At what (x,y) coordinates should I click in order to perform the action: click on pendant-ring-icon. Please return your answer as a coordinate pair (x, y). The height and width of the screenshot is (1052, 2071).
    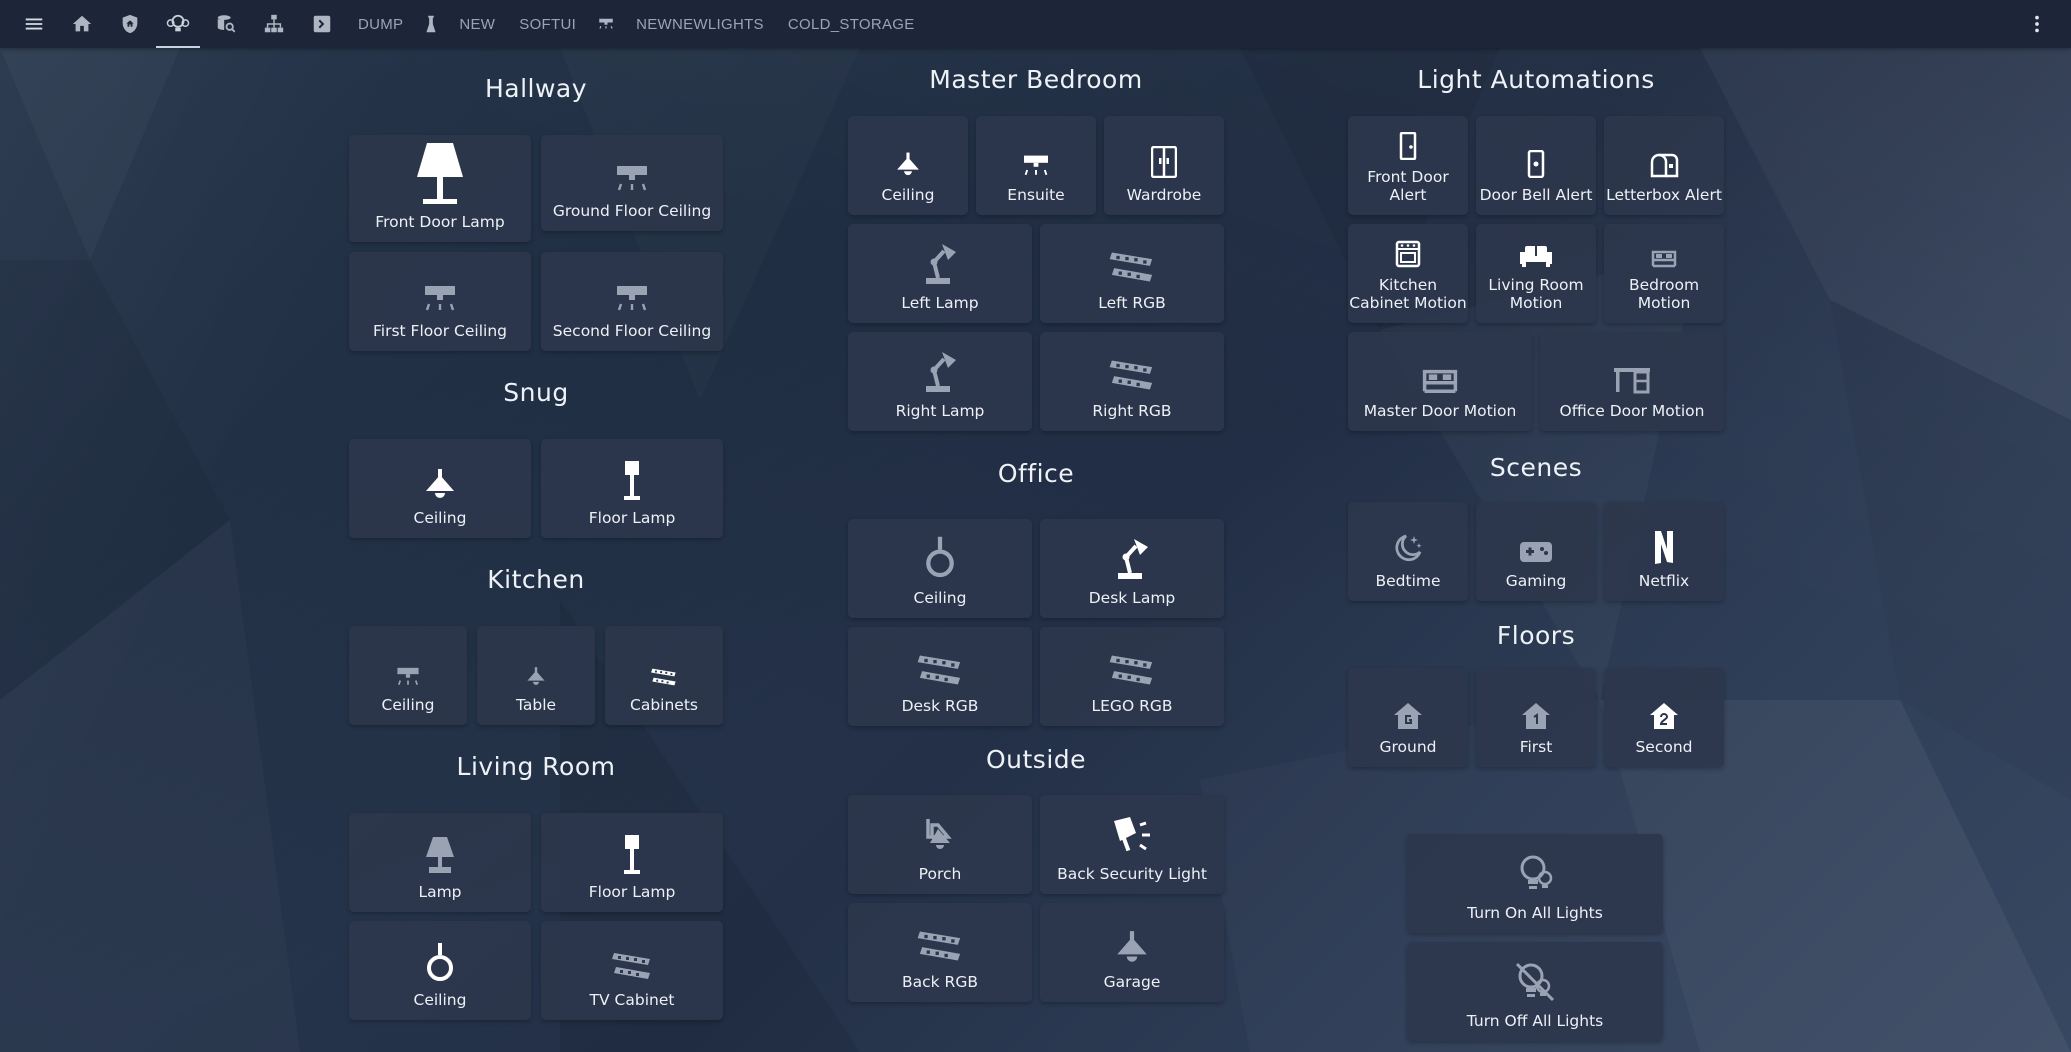
    Looking at the image, I should click on (940, 558).